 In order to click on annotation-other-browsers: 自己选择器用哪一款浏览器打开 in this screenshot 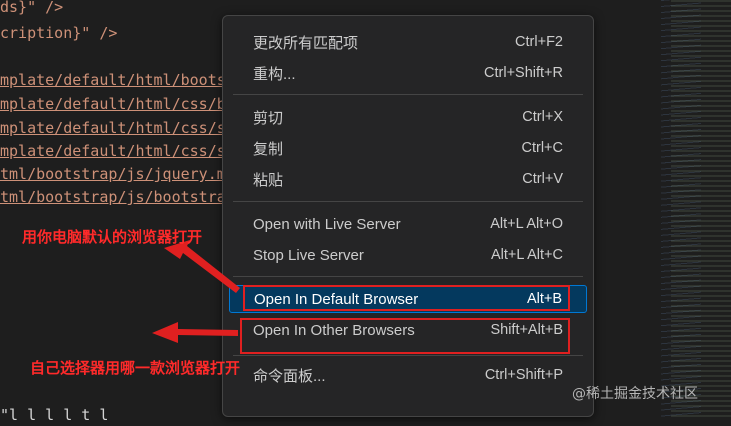, I will do `click(135, 368)`.